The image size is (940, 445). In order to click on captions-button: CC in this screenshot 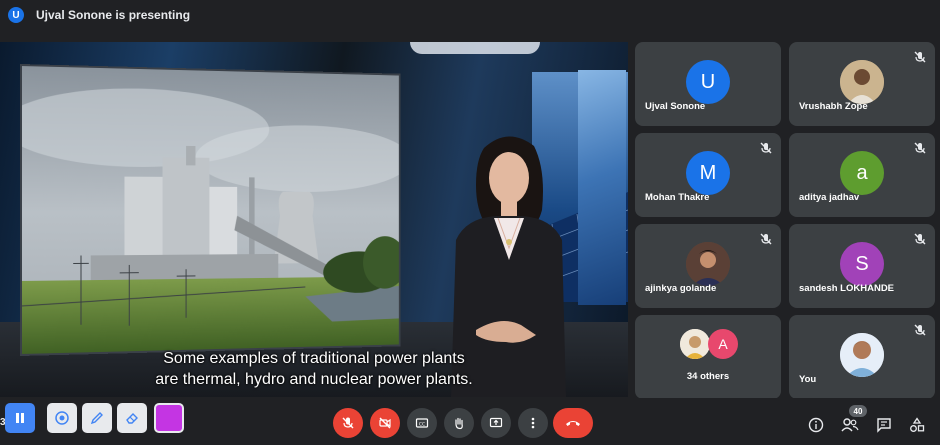, I will do `click(422, 423)`.